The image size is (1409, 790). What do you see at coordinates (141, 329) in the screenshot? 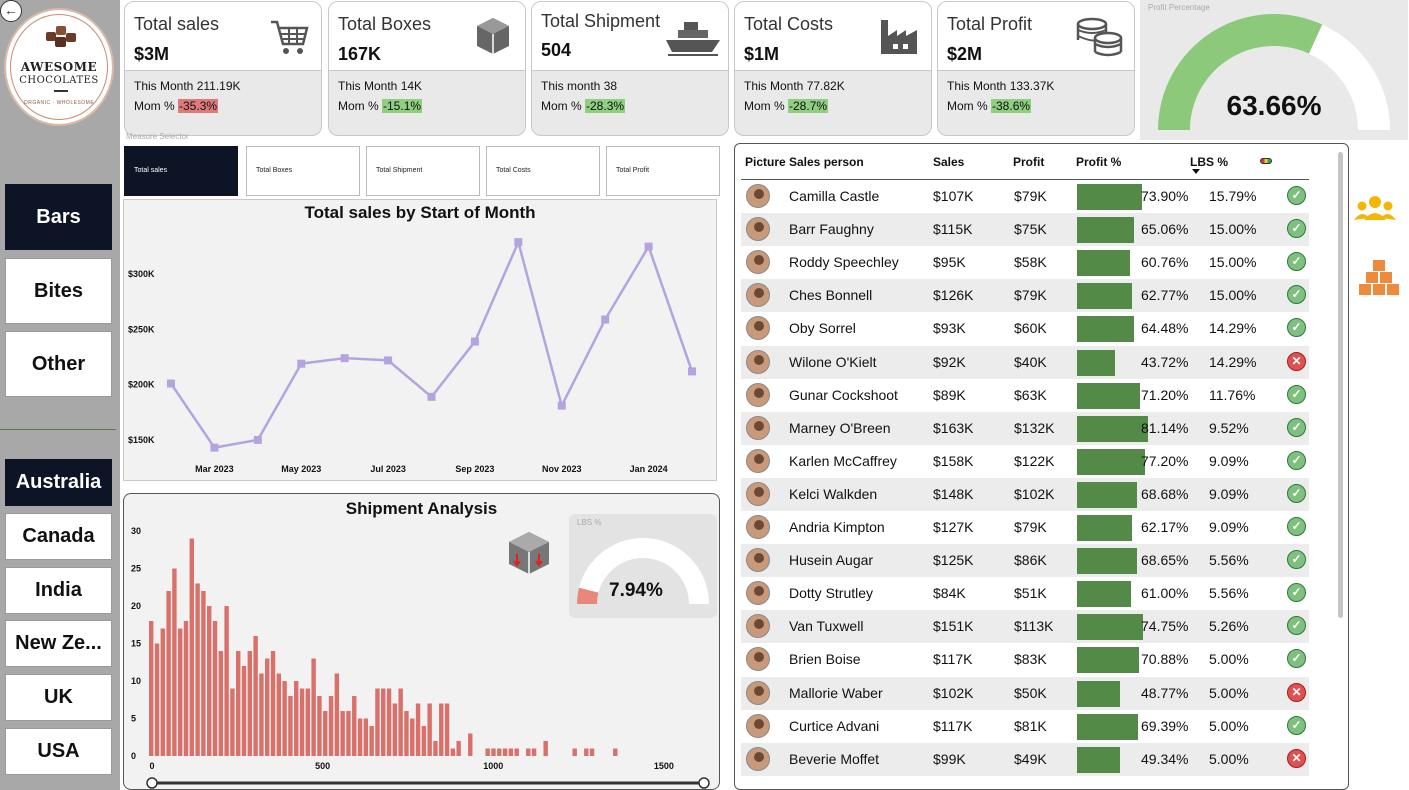
I see `y-tick-label: $250K` at bounding box center [141, 329].